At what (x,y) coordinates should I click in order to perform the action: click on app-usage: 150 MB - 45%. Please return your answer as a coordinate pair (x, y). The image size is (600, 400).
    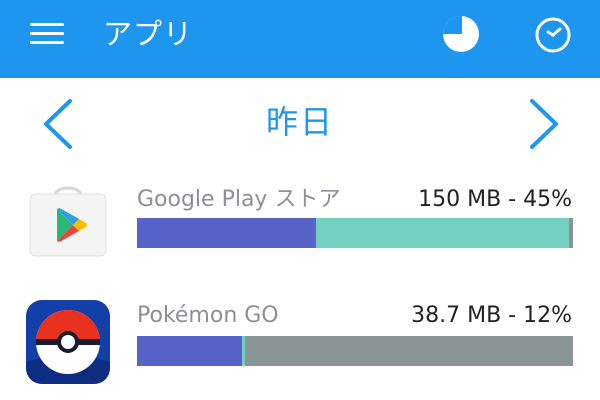
    Looking at the image, I should click on (495, 199).